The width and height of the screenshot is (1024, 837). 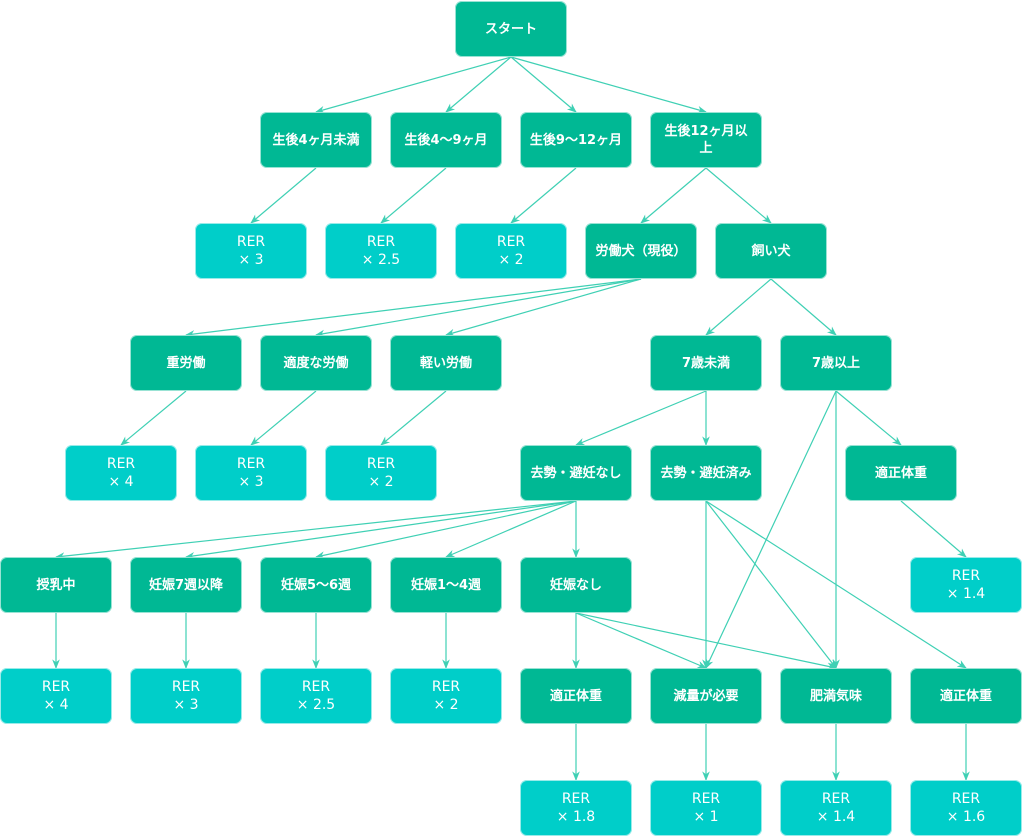 I want to click on node-label: 去勢・避妊済み, so click(x=706, y=473).